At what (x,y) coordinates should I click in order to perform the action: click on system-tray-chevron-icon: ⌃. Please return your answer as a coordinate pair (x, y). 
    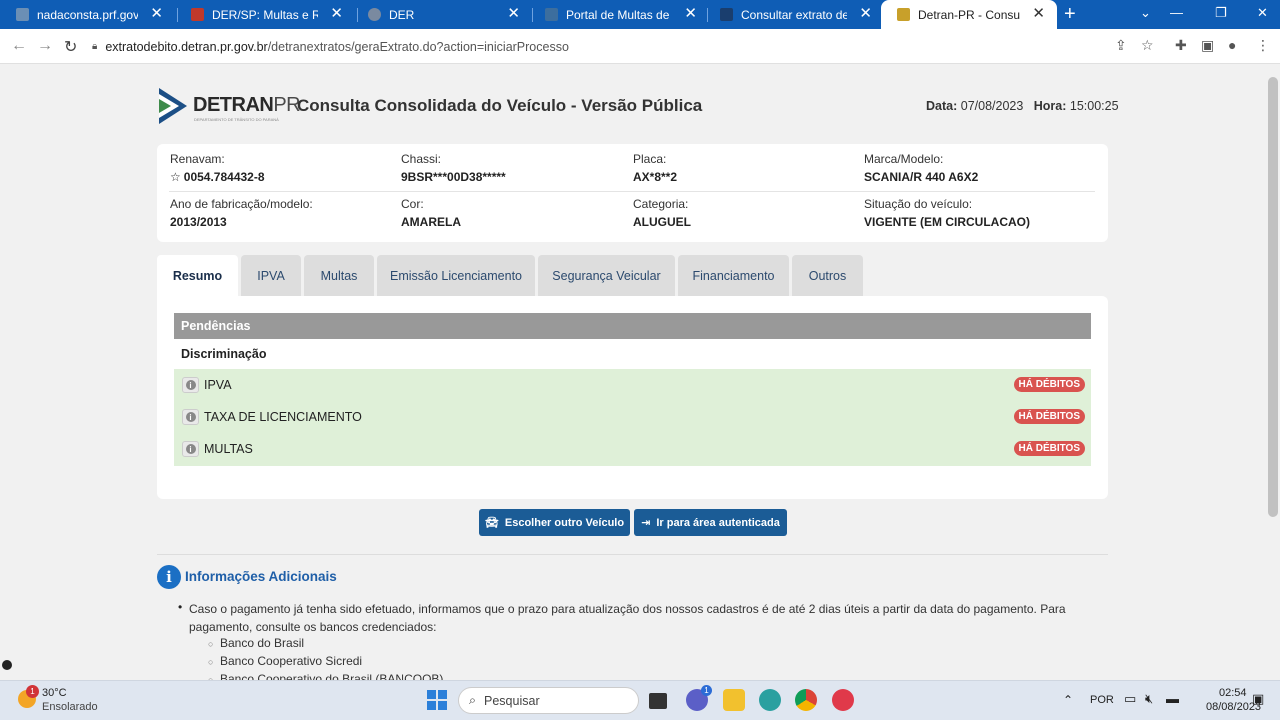
    Looking at the image, I should click on (1068, 700).